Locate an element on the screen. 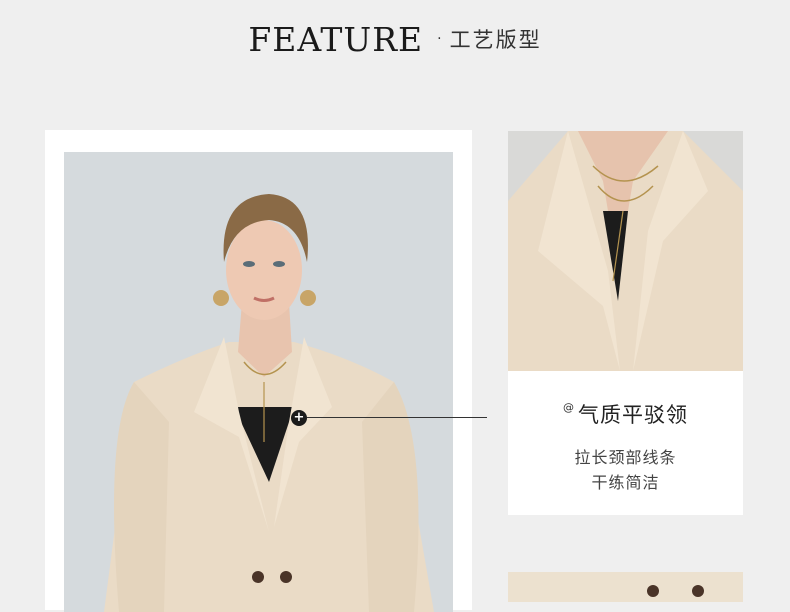 This screenshot has width=790, height=612. hotspot-plus-button: + is located at coordinates (299, 418).